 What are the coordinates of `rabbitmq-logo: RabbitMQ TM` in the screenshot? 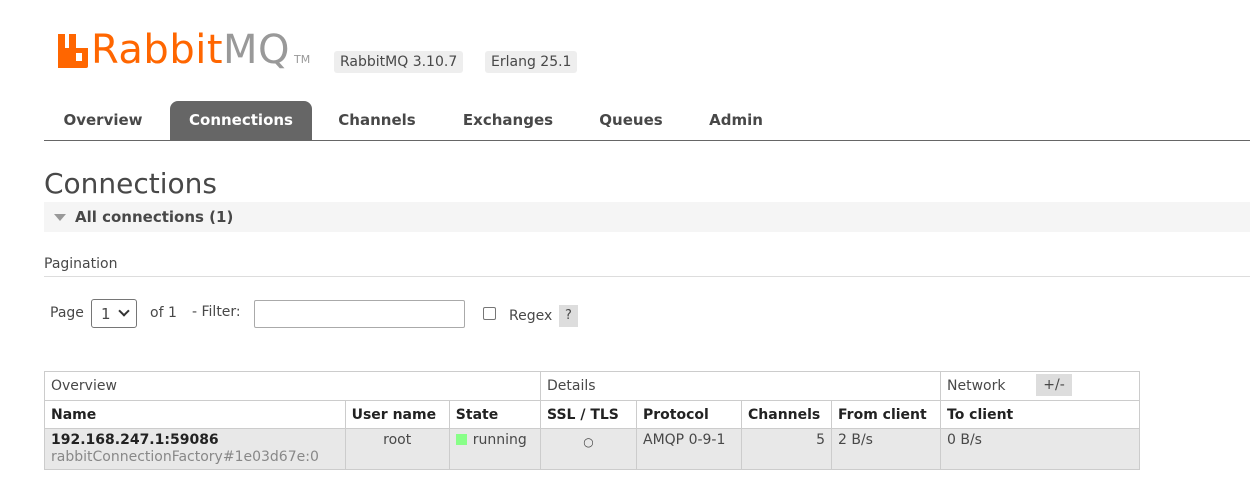 It's located at (184, 50).